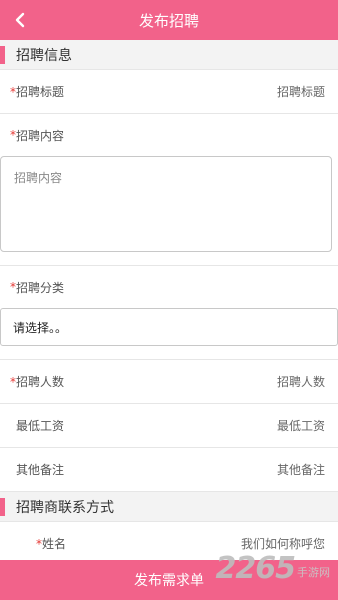 The height and width of the screenshot is (600, 338). I want to click on watermark-number: 2265, so click(255, 568).